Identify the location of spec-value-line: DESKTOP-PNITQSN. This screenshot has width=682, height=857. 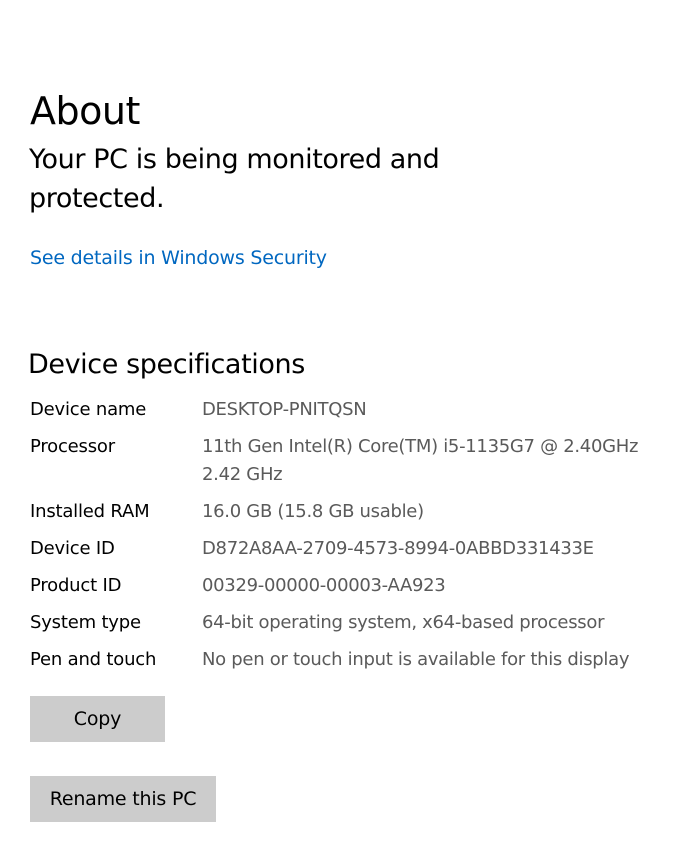
(284, 409).